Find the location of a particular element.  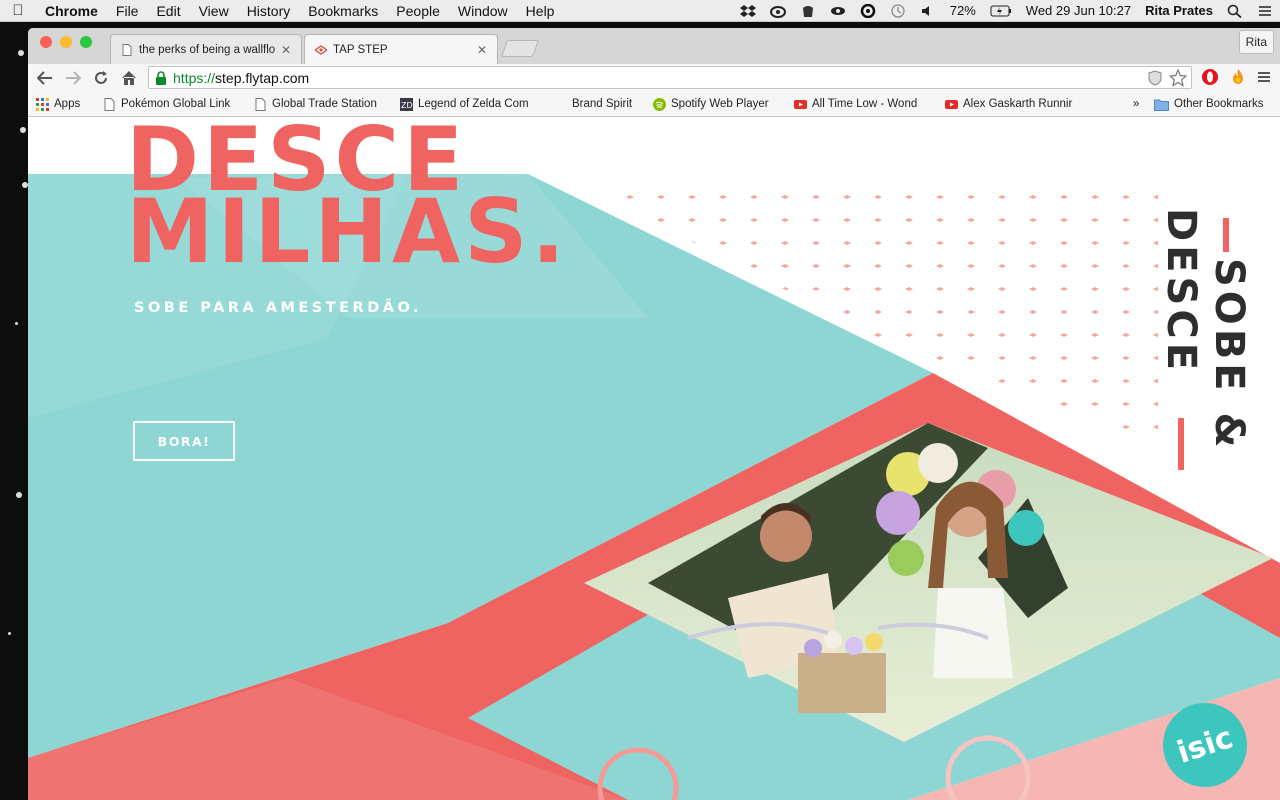

dropbox-icon is located at coordinates (748, 11).